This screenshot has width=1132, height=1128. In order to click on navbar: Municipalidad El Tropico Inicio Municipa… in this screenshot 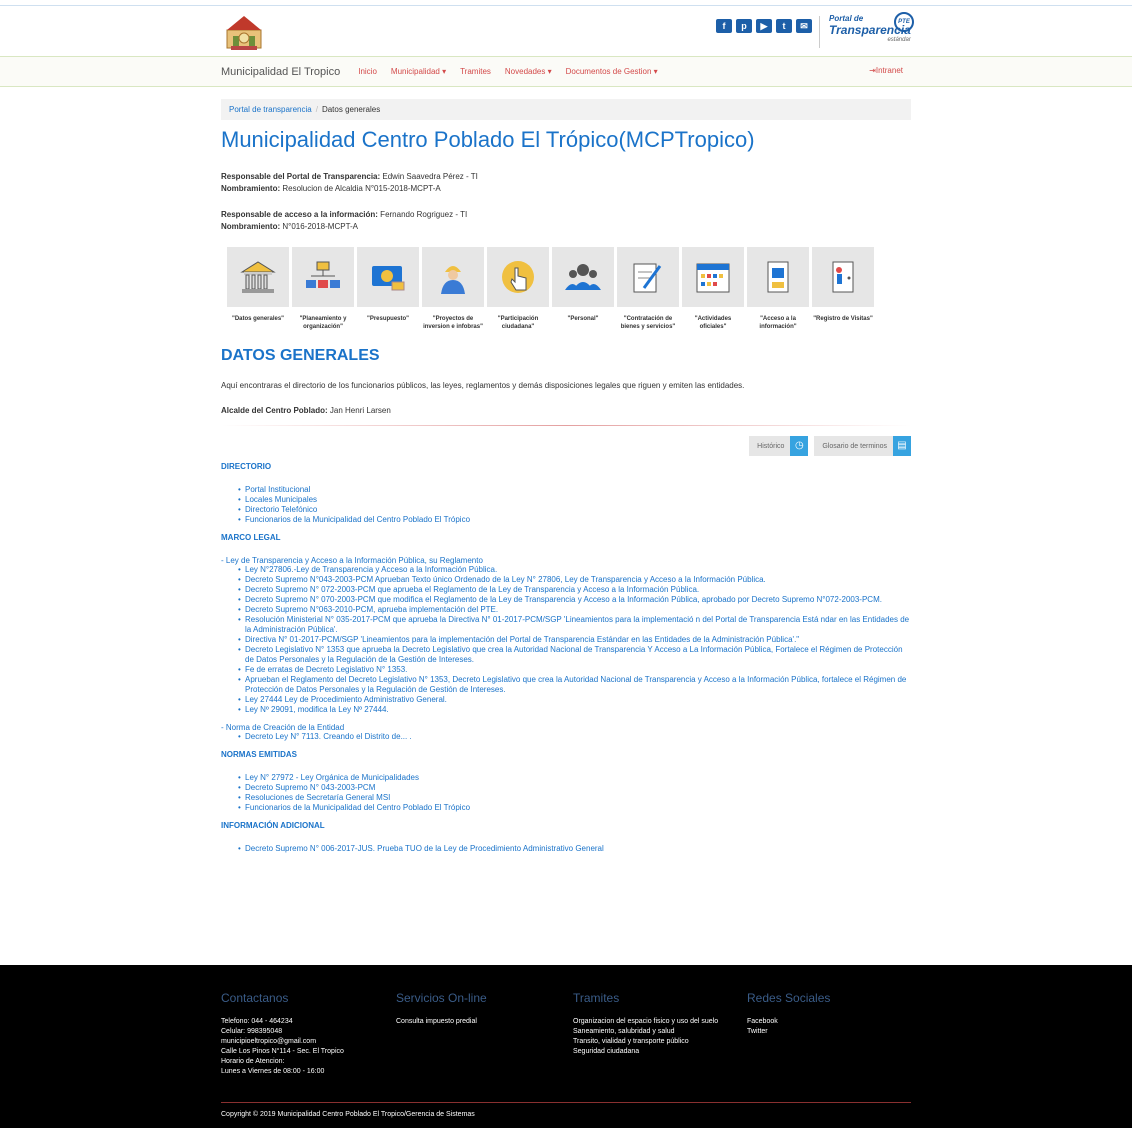, I will do `click(566, 71)`.